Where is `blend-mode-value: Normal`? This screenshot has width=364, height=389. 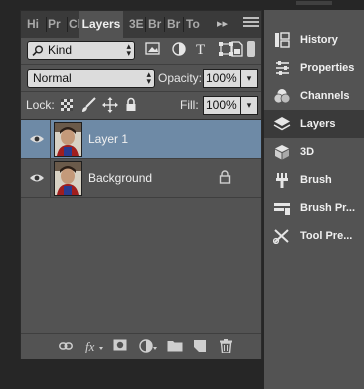 blend-mode-value: Normal is located at coordinates (52, 78).